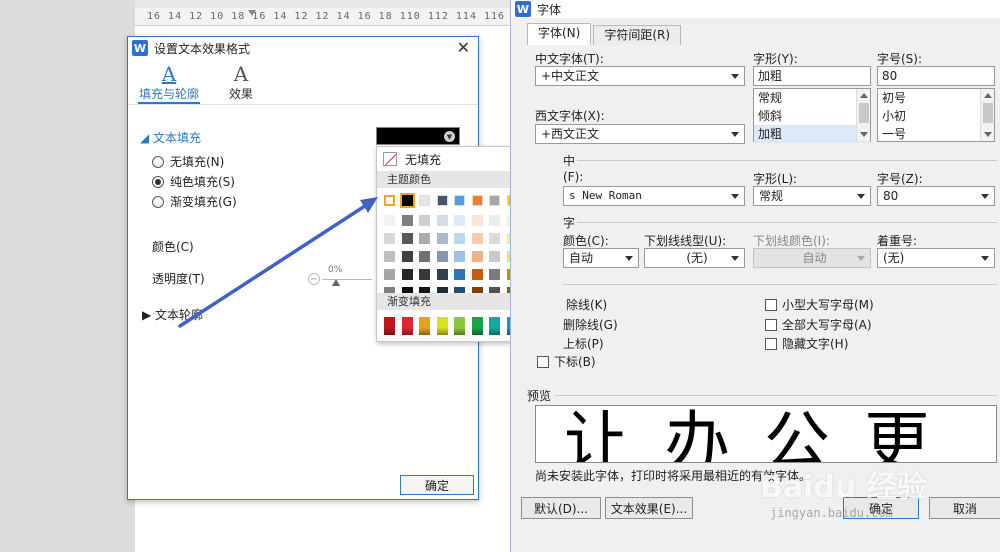 This screenshot has width=1000, height=552. What do you see at coordinates (640, 134) in the screenshot?
I see `west-font-select: +西文正文` at bounding box center [640, 134].